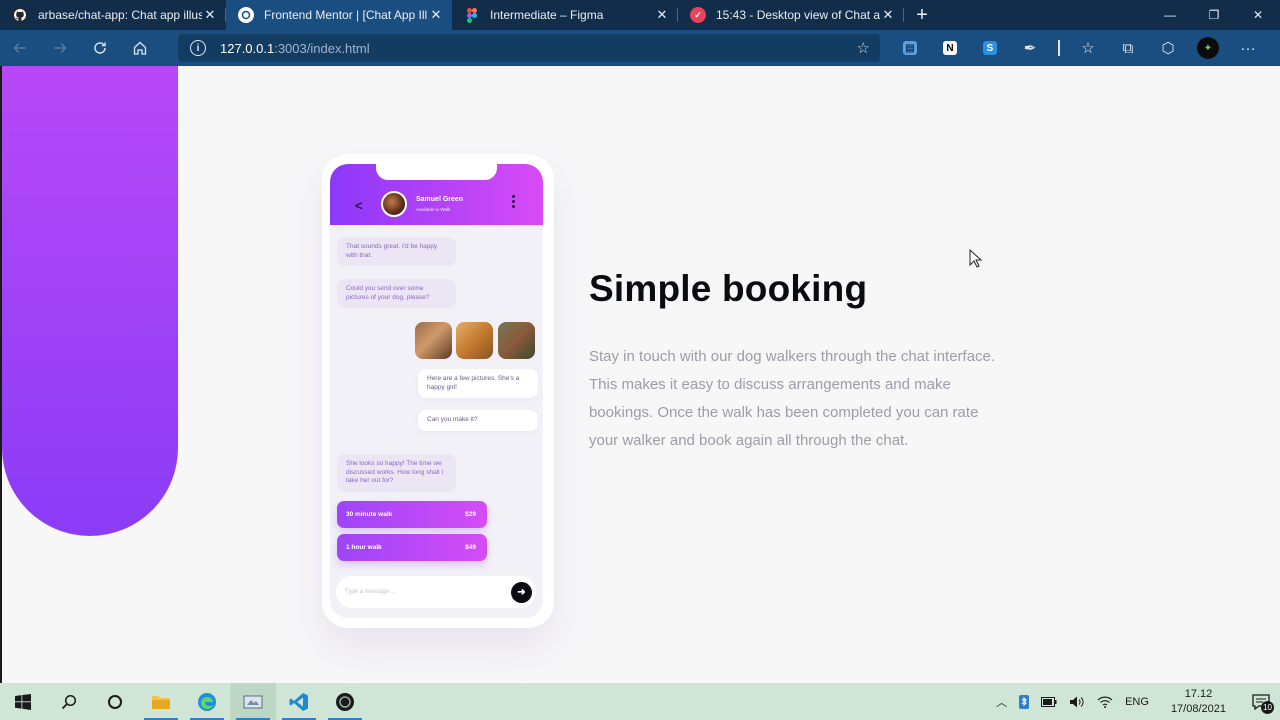 This screenshot has width=1280, height=720. What do you see at coordinates (412, 547) in the screenshot?
I see `offer-button-1-hour: 1 hour walk $49` at bounding box center [412, 547].